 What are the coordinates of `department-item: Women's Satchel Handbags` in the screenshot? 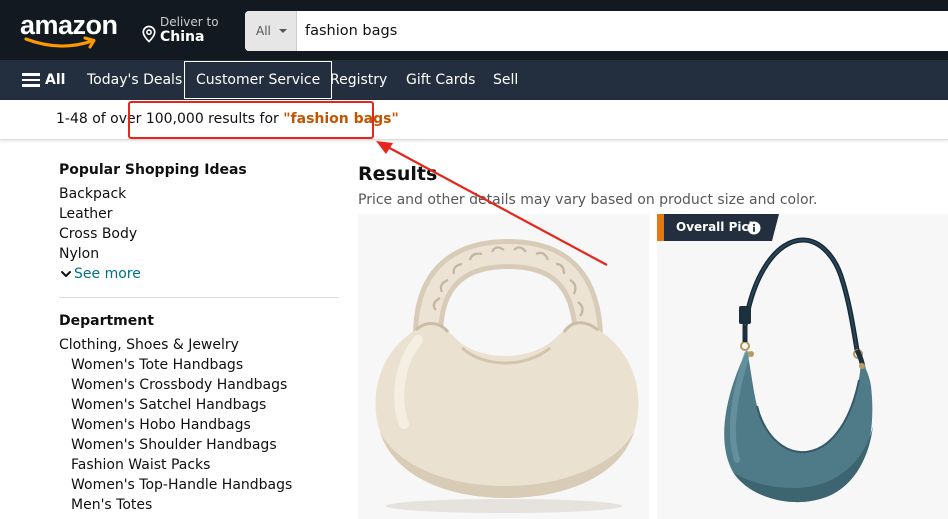 It's located at (199, 405).